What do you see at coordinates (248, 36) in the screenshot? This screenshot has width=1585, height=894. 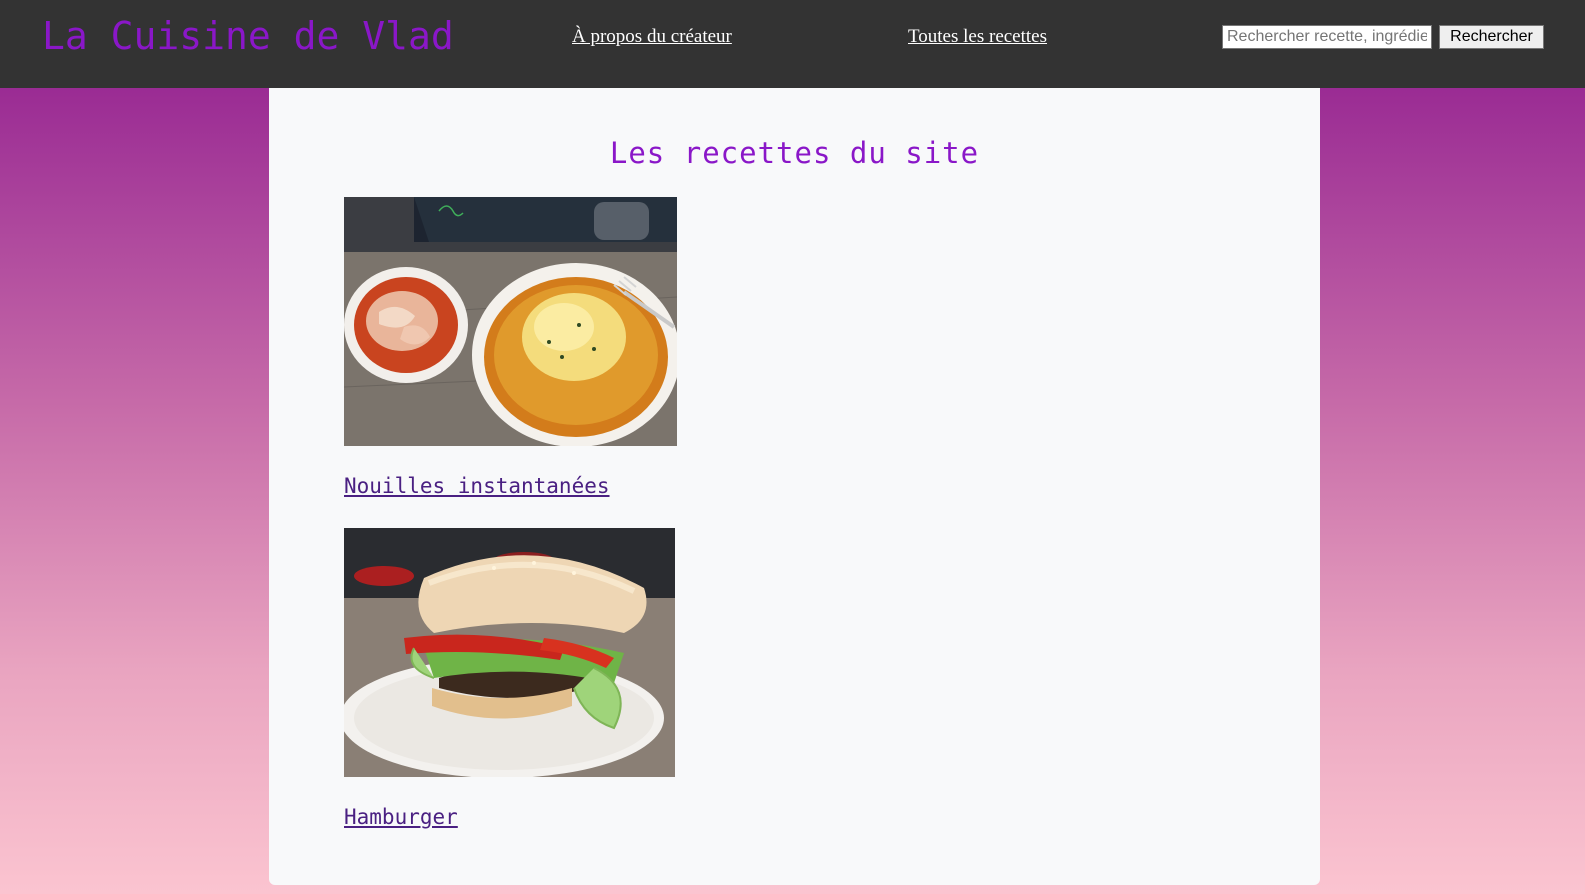 I see `site-title: La Cuisine de Vlad` at bounding box center [248, 36].